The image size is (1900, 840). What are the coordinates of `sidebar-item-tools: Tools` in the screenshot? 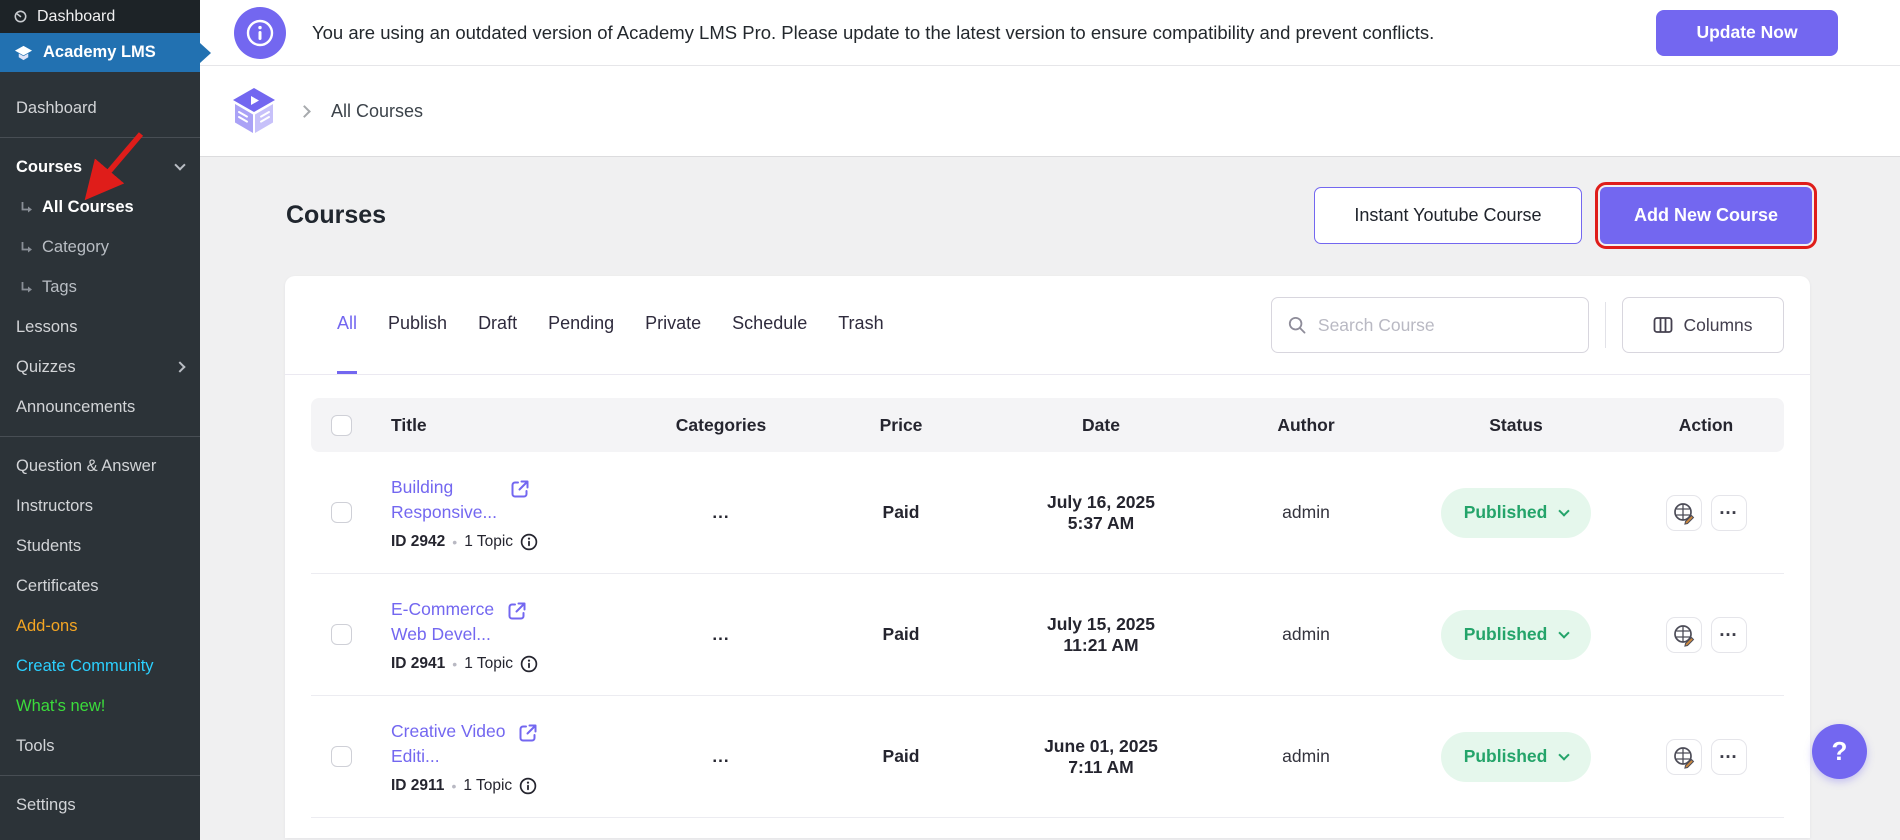 It's located at (100, 746).